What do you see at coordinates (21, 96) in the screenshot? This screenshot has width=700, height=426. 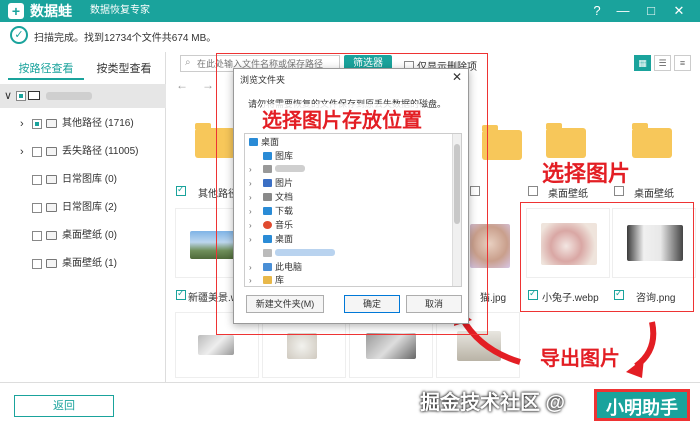 I see `root-checkbox` at bounding box center [21, 96].